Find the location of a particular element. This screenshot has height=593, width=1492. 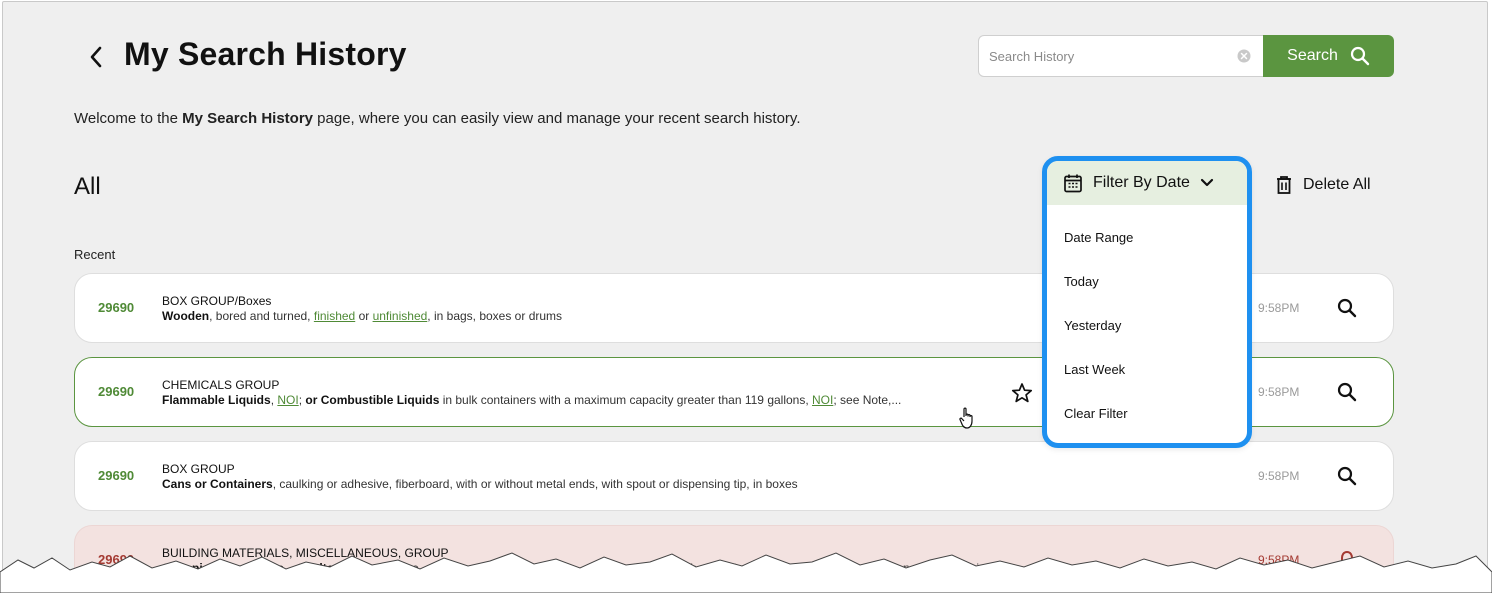

filter-by-date-button: Filter By Date is located at coordinates (1147, 183).